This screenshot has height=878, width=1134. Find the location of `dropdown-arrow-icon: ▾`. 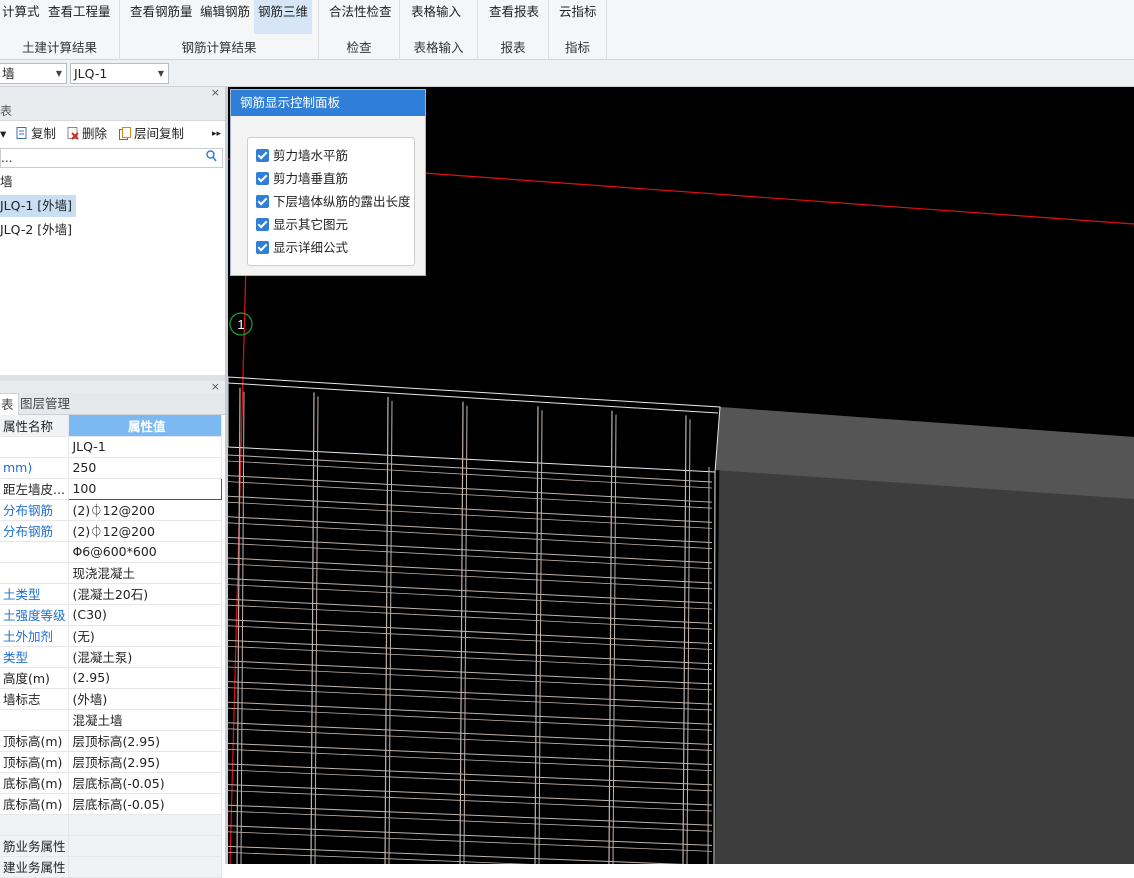

dropdown-arrow-icon: ▾ is located at coordinates (3, 134).